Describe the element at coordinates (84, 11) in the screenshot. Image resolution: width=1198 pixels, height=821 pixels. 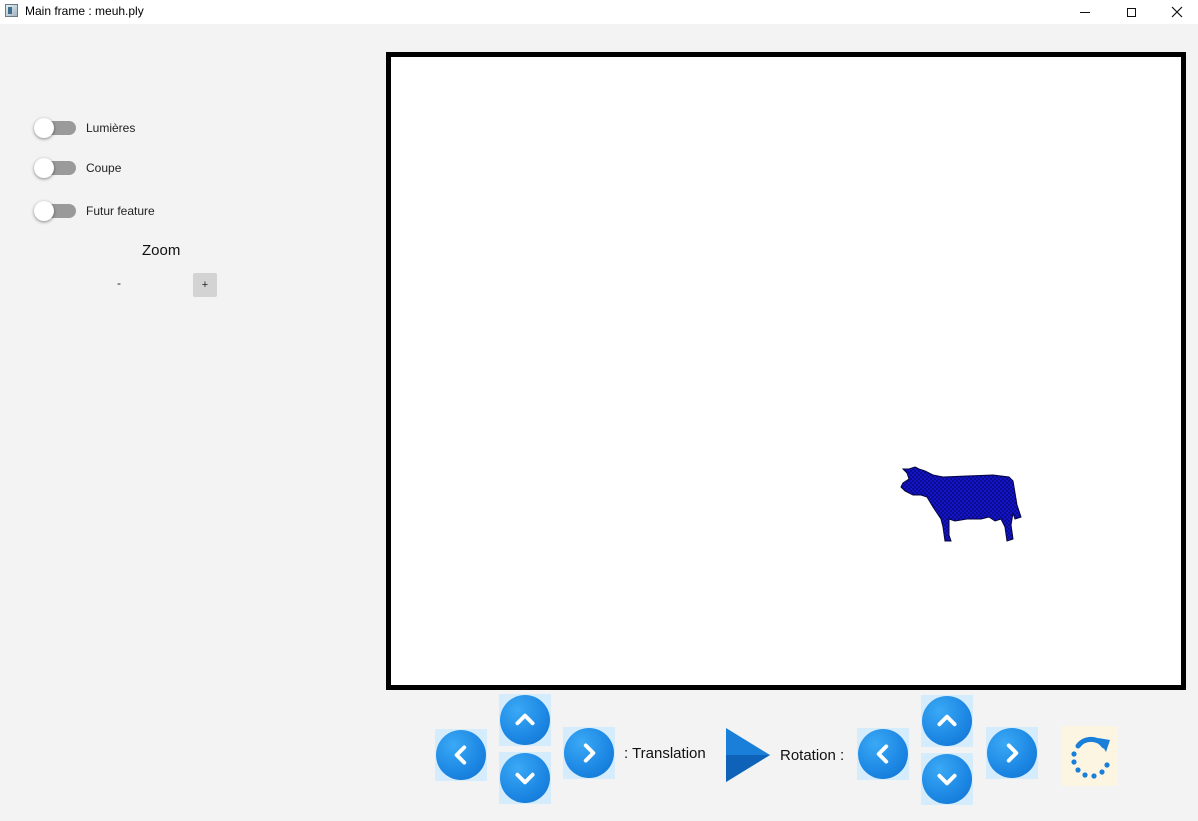
I see `window-title: Main frame : meuh.ply` at that location.